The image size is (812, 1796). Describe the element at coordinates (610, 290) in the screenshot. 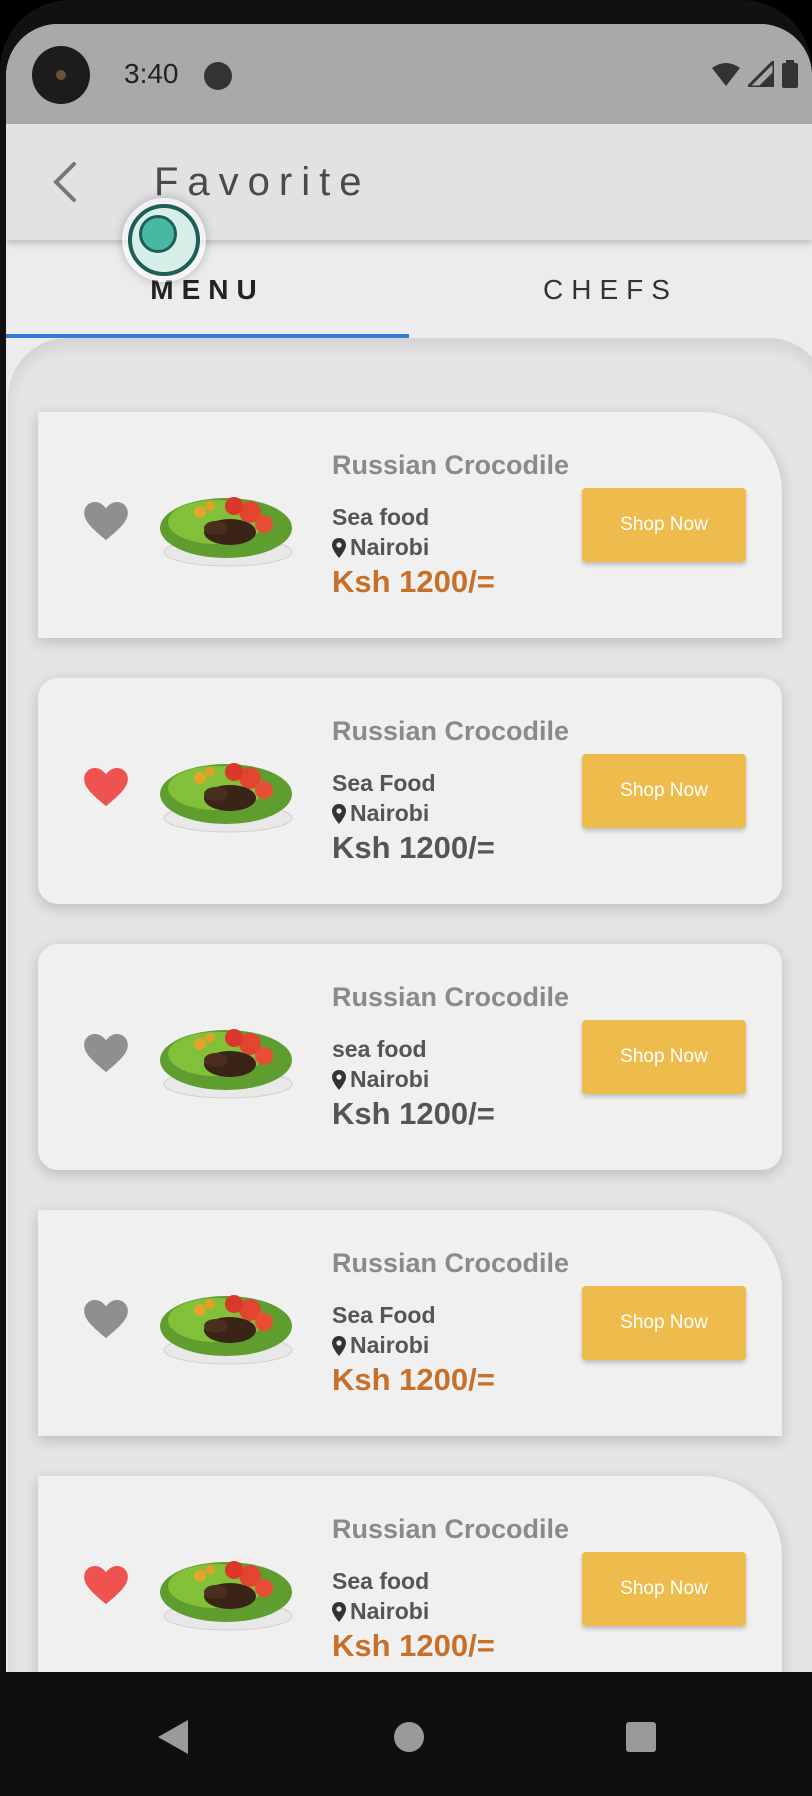

I see `tab-chefs: CHEFS` at that location.